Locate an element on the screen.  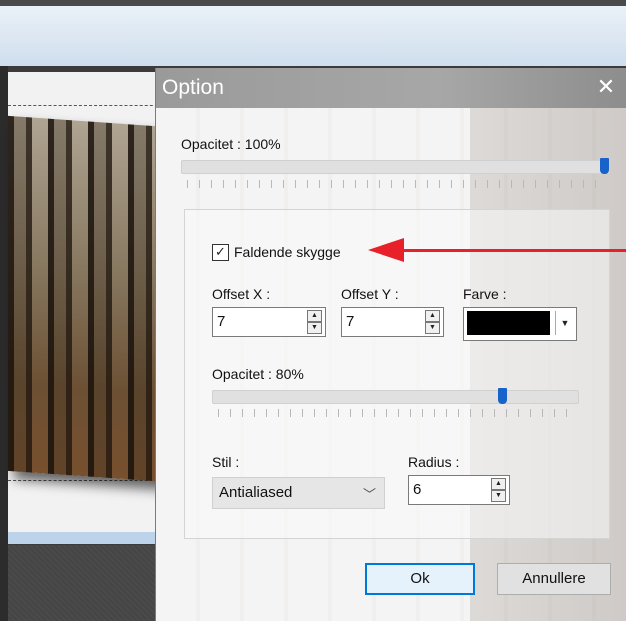
opacity-slider-thumb is located at coordinates (604, 166).